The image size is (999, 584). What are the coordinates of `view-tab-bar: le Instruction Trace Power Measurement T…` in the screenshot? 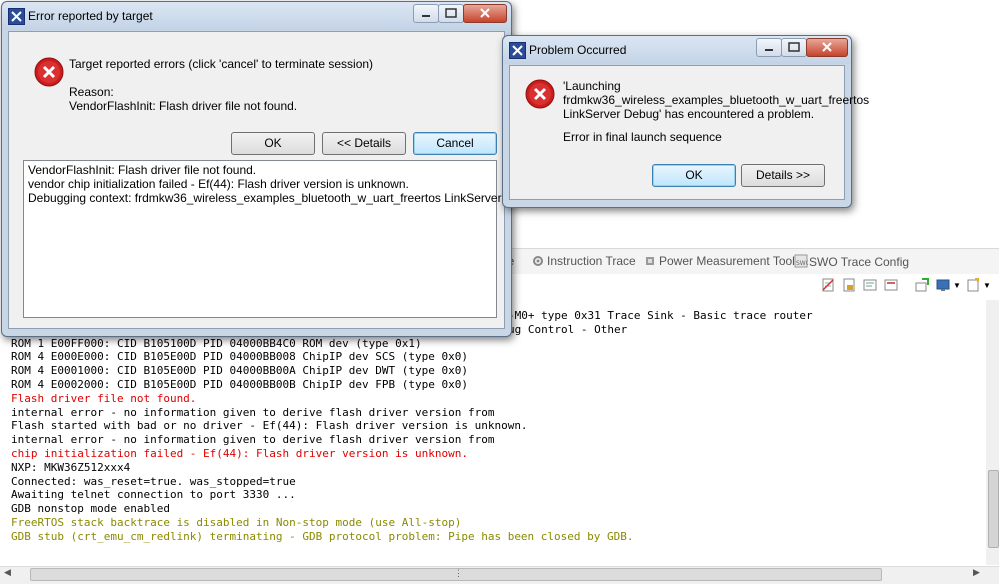 It's located at (752, 261).